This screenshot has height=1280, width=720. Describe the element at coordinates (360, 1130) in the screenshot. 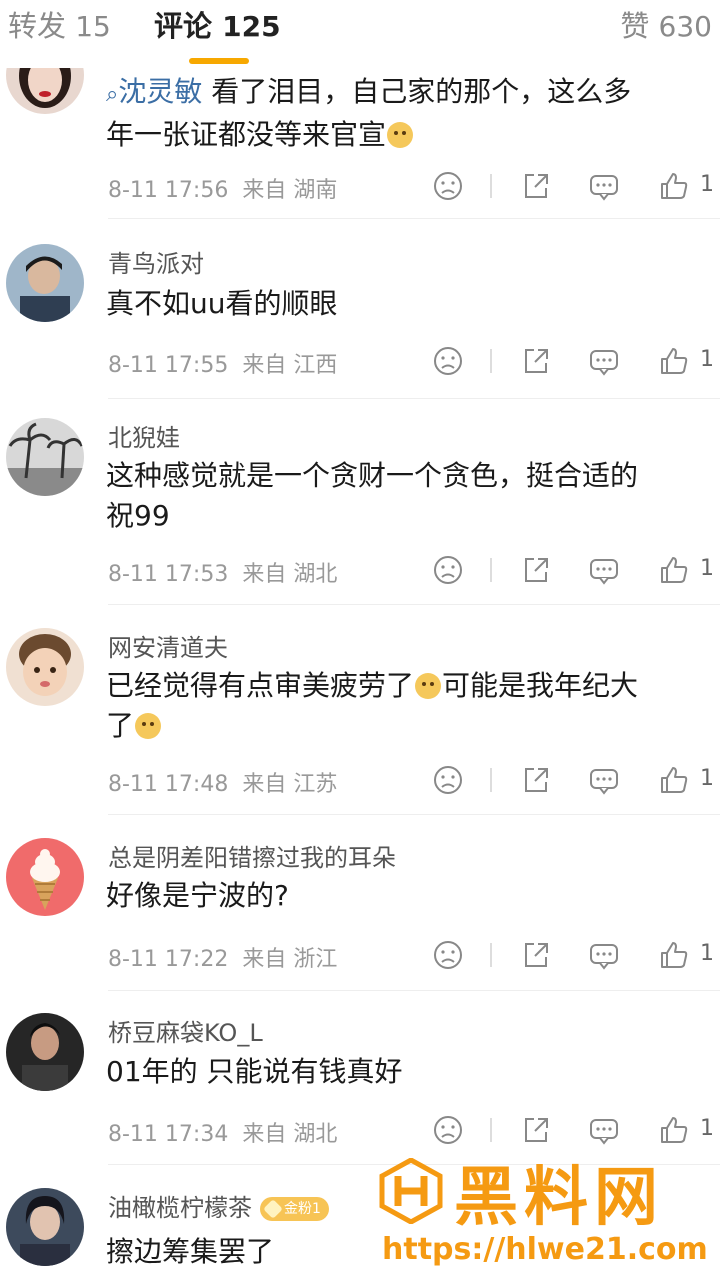

I see `comment-meta: 8-11 17:34 来自 湖北 1` at that location.